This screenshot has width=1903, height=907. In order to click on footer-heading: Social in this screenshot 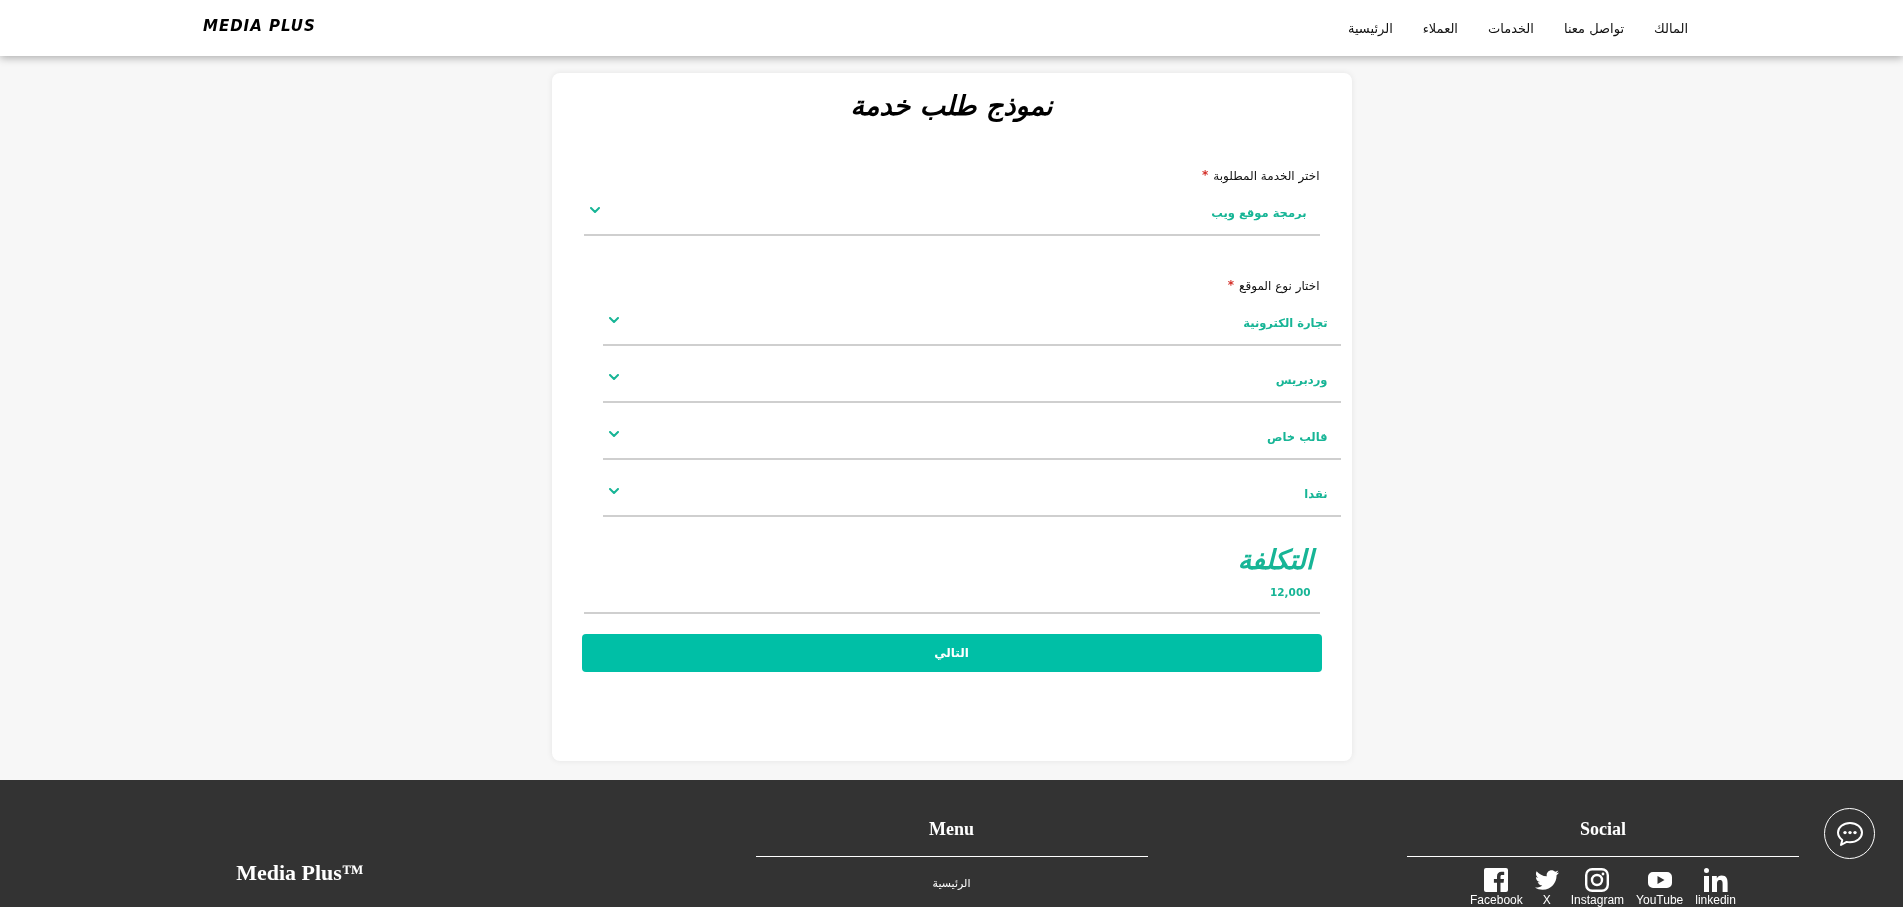, I will do `click(1603, 829)`.